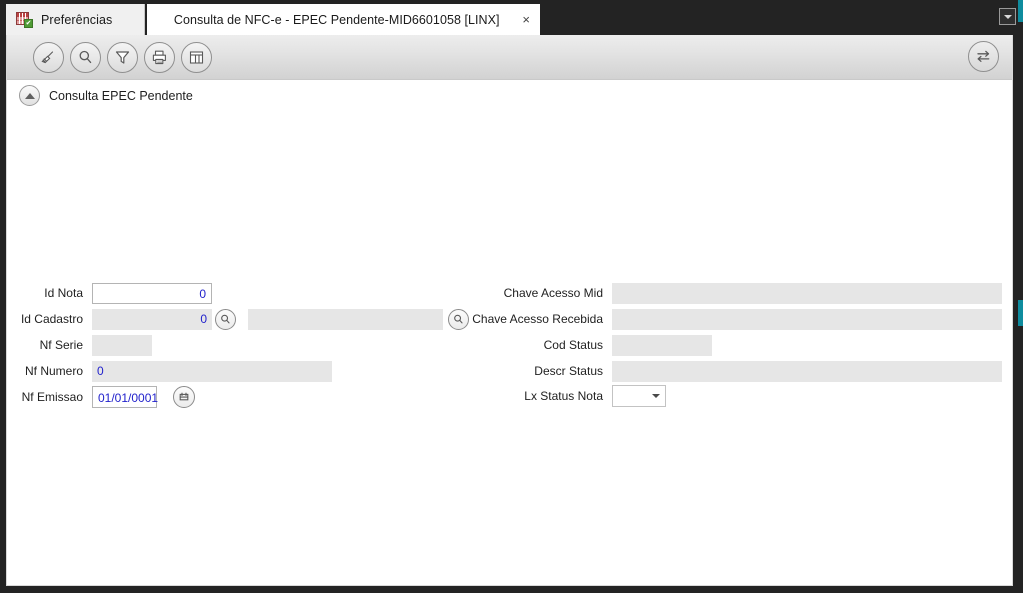  Describe the element at coordinates (125, 397) in the screenshot. I see `input-nf-emissao: 01/01/0001` at that location.